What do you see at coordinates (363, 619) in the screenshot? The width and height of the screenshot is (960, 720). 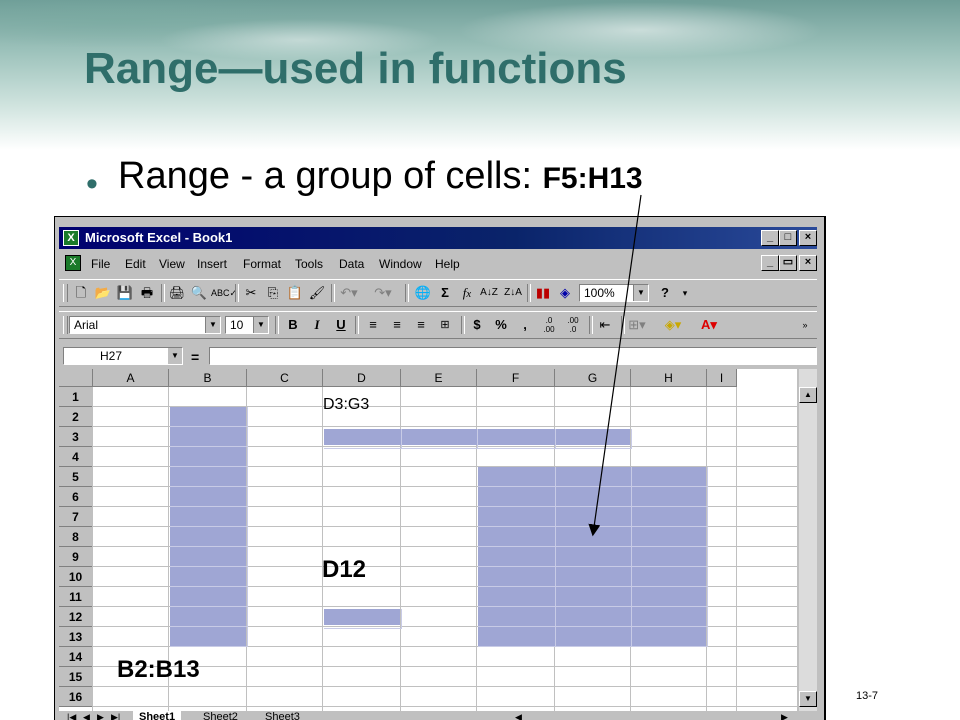 I see `range-d12` at bounding box center [363, 619].